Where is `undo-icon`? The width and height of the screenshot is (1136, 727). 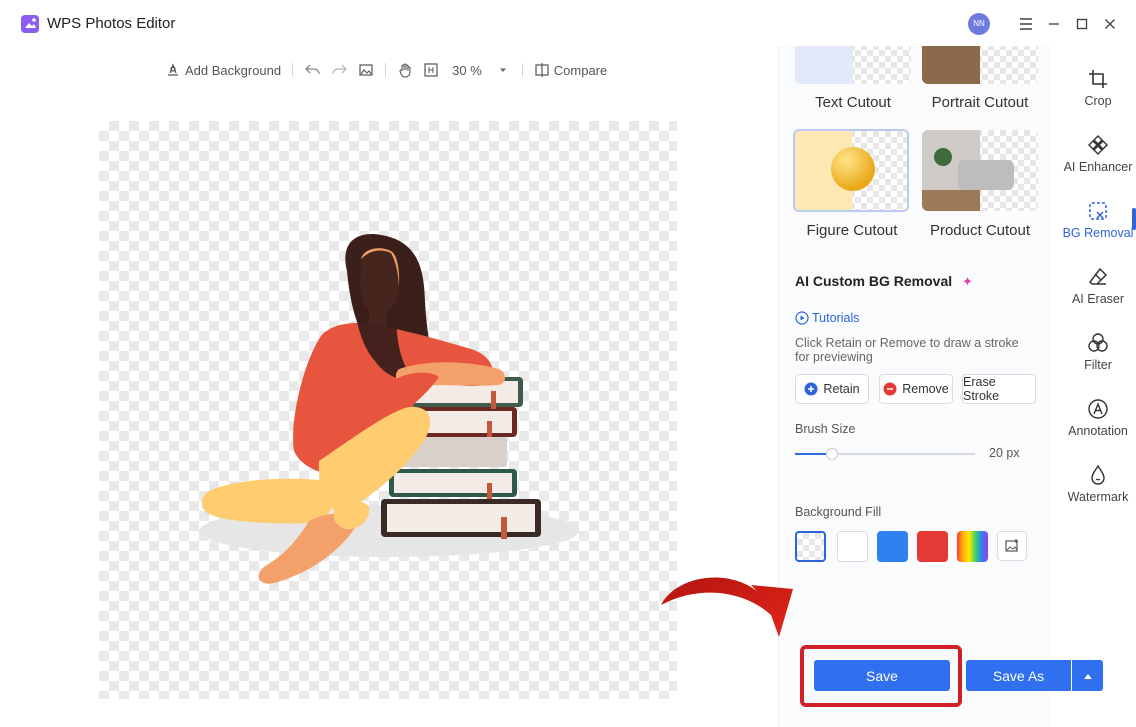 undo-icon is located at coordinates (312, 69).